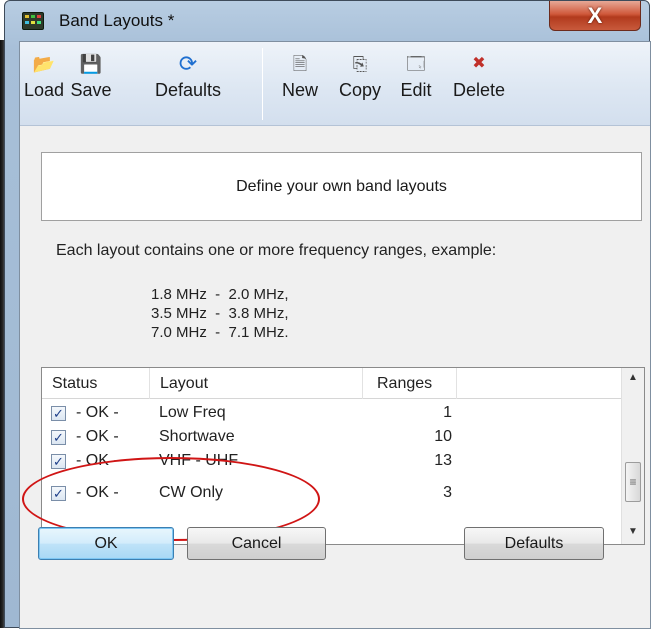 This screenshot has width=652, height=629. Describe the element at coordinates (220, 294) in the screenshot. I see `example-line: 1.8 MHz - 2.0 MHz,` at that location.